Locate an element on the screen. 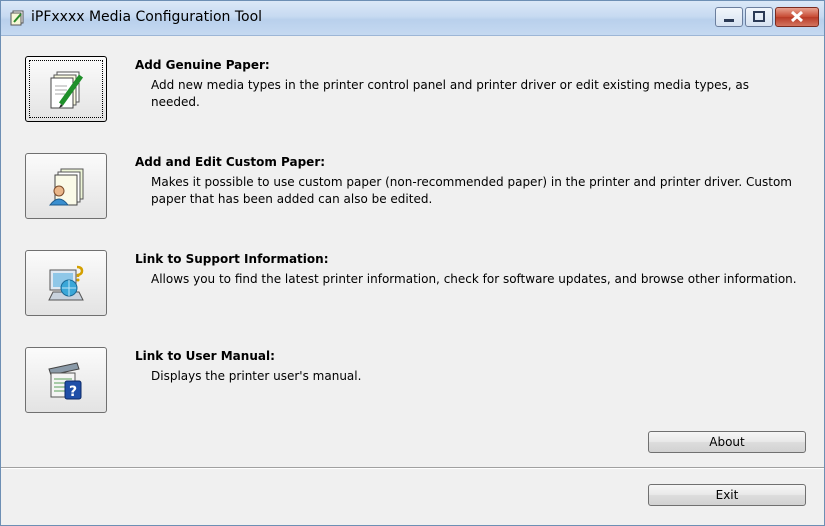  manual-help-icon: ? is located at coordinates (65, 381).